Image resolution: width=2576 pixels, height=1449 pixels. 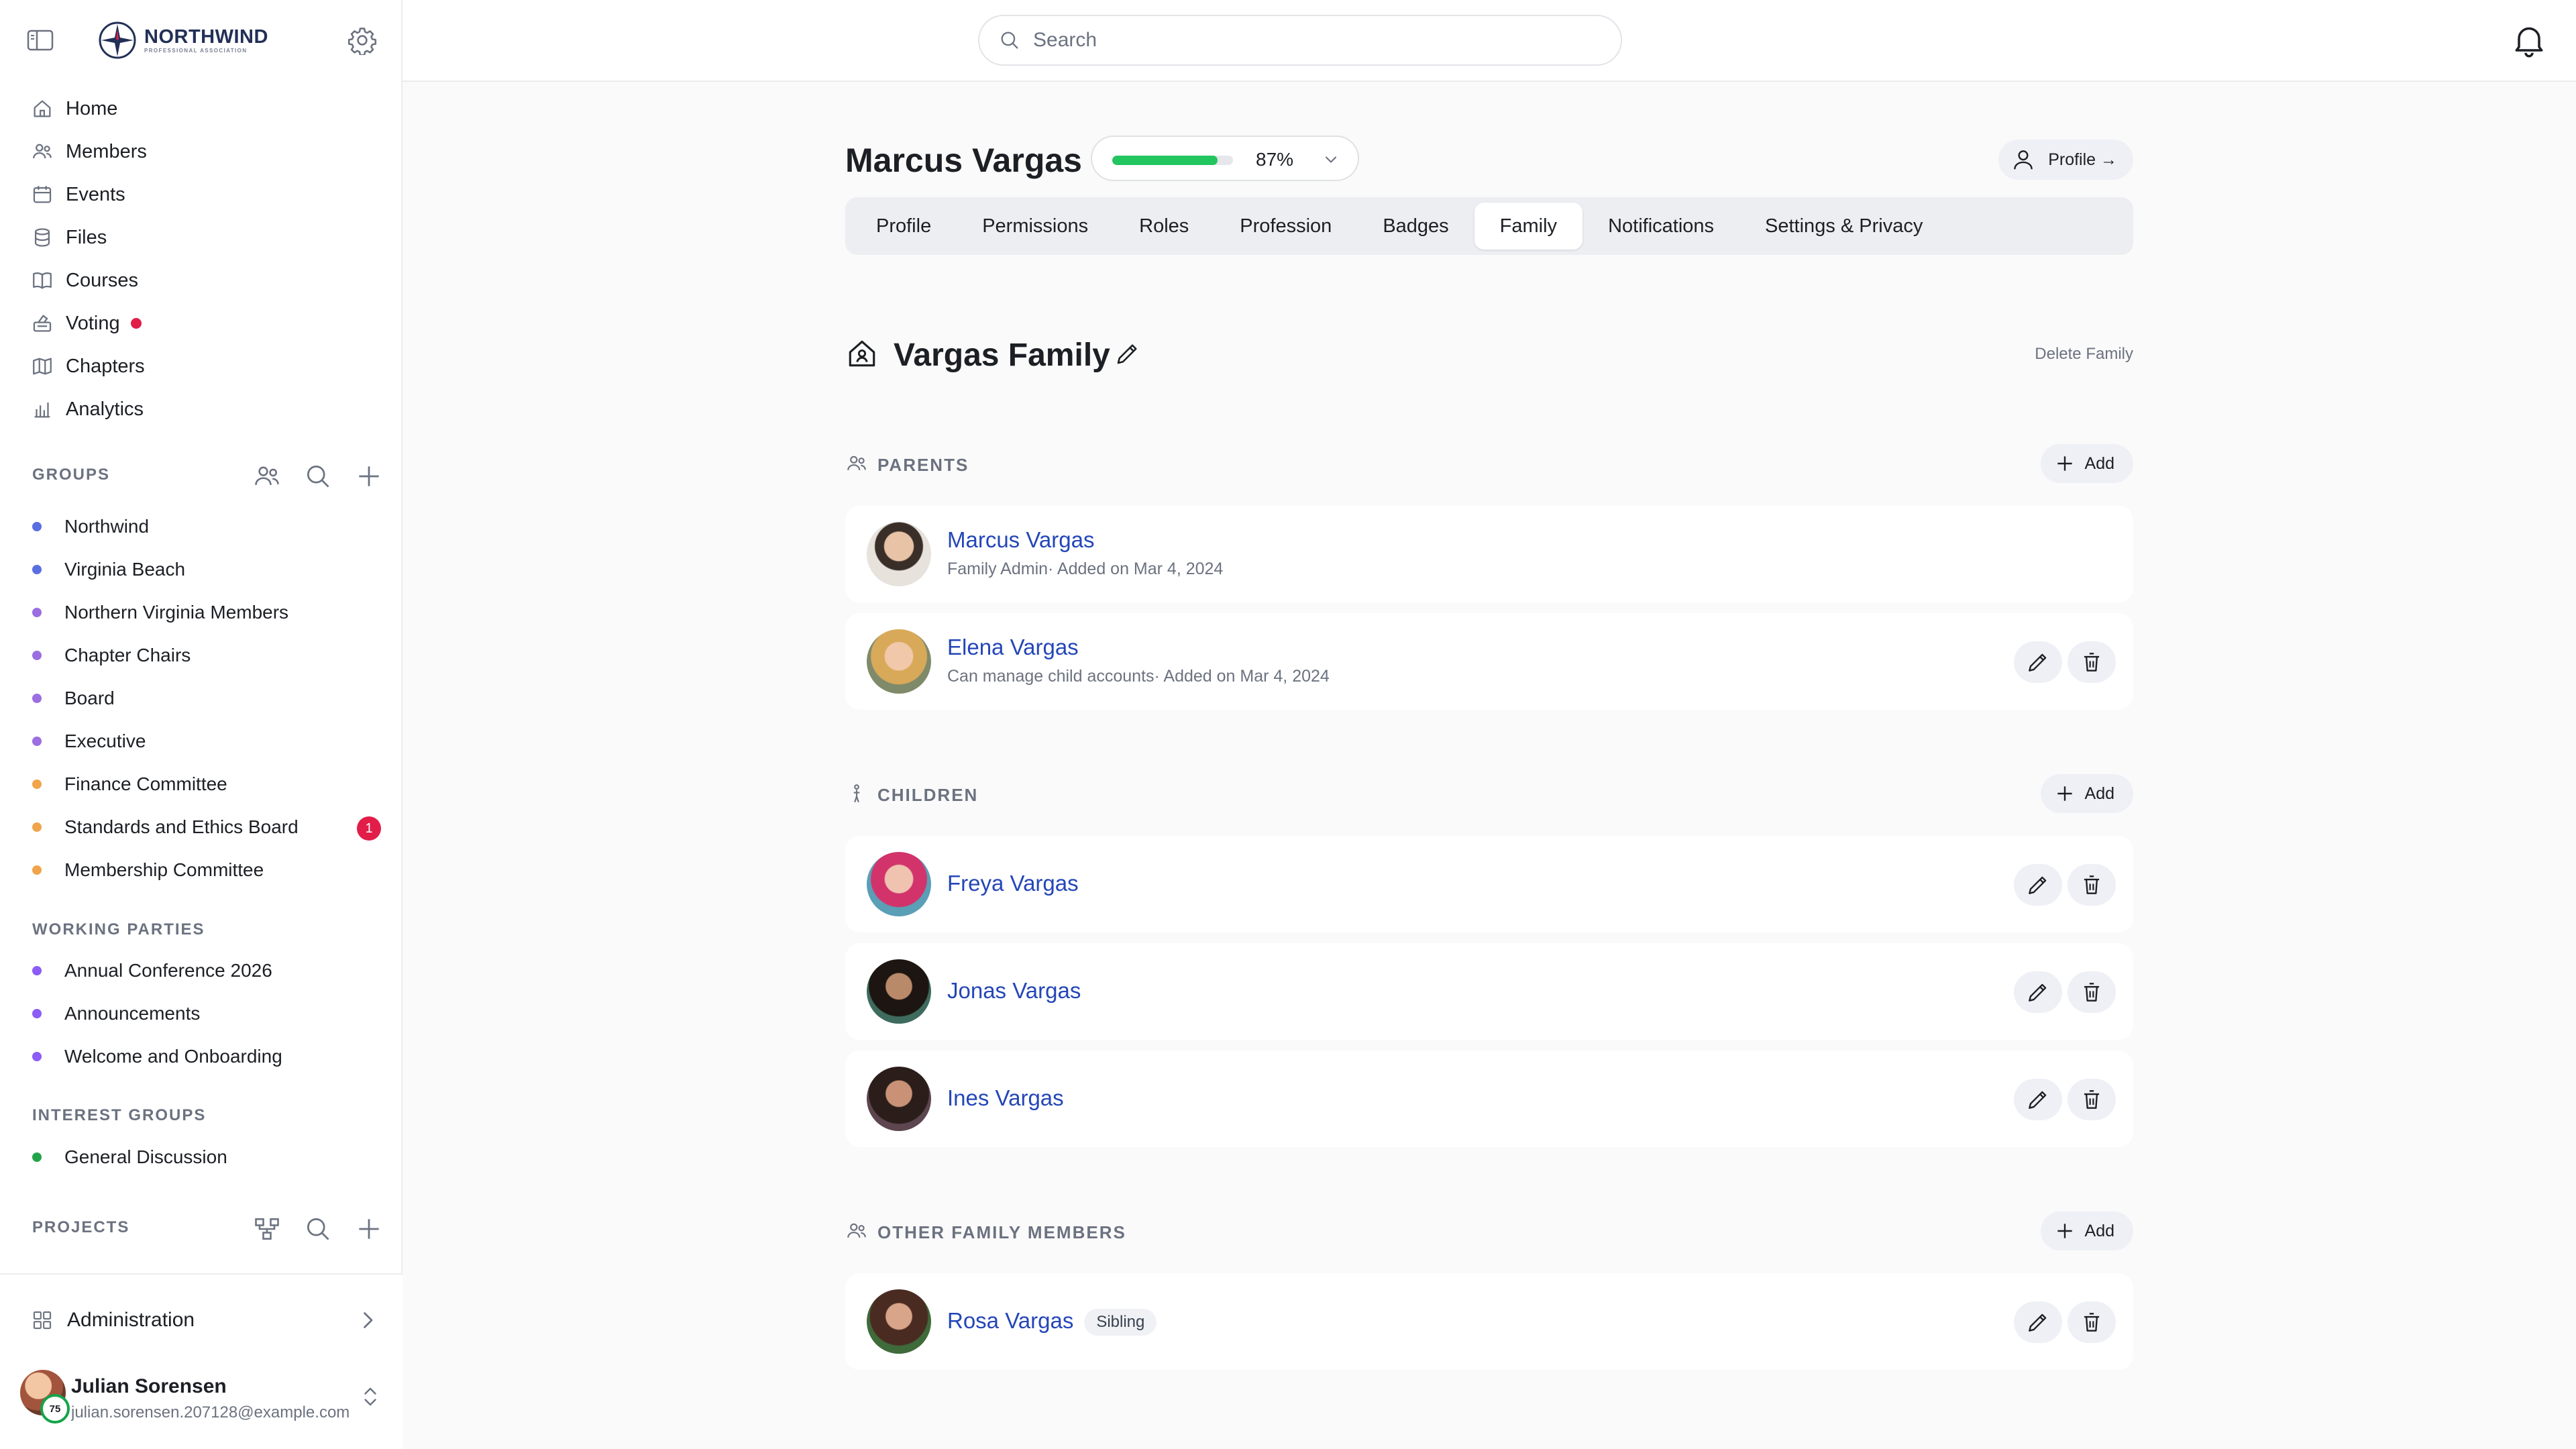 I want to click on completion-fill, so click(x=1165, y=160).